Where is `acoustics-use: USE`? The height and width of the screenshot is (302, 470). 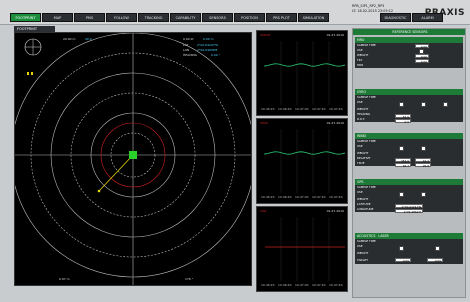
acoustics-use: USE is located at coordinates (360, 246).